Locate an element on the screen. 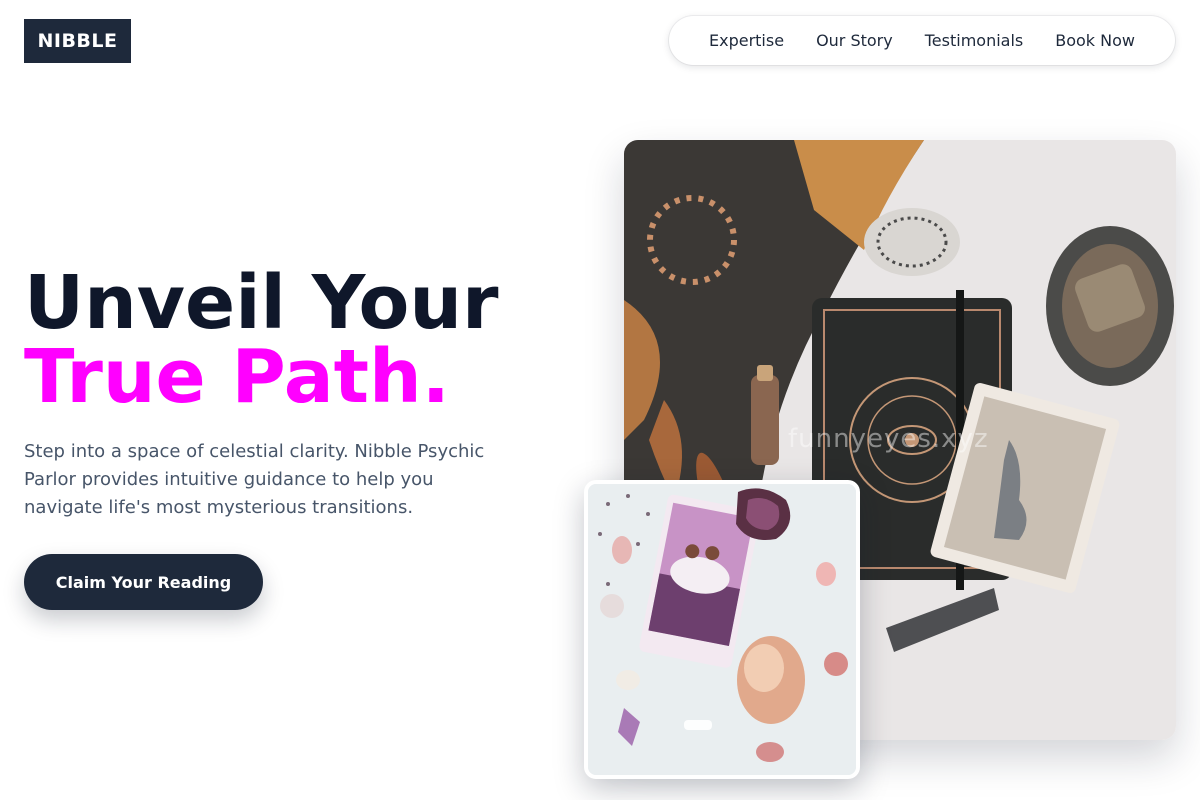 Image resolution: width=1200 pixels, height=800 pixels. claim-reading-button: Claim Your Reading is located at coordinates (143, 582).